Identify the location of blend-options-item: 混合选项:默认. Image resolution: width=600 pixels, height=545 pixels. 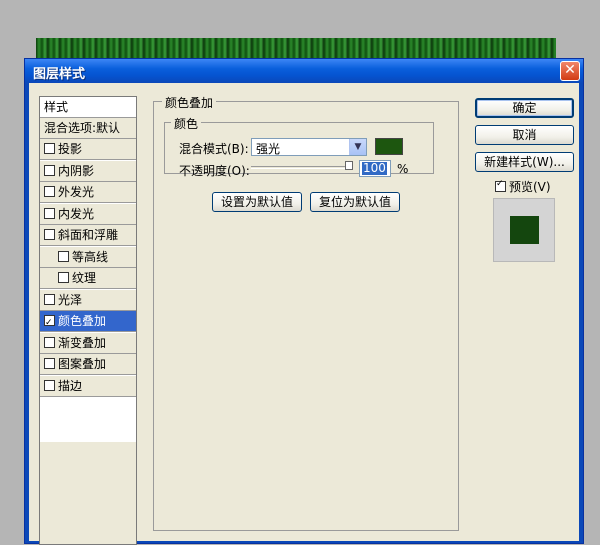
(88, 128).